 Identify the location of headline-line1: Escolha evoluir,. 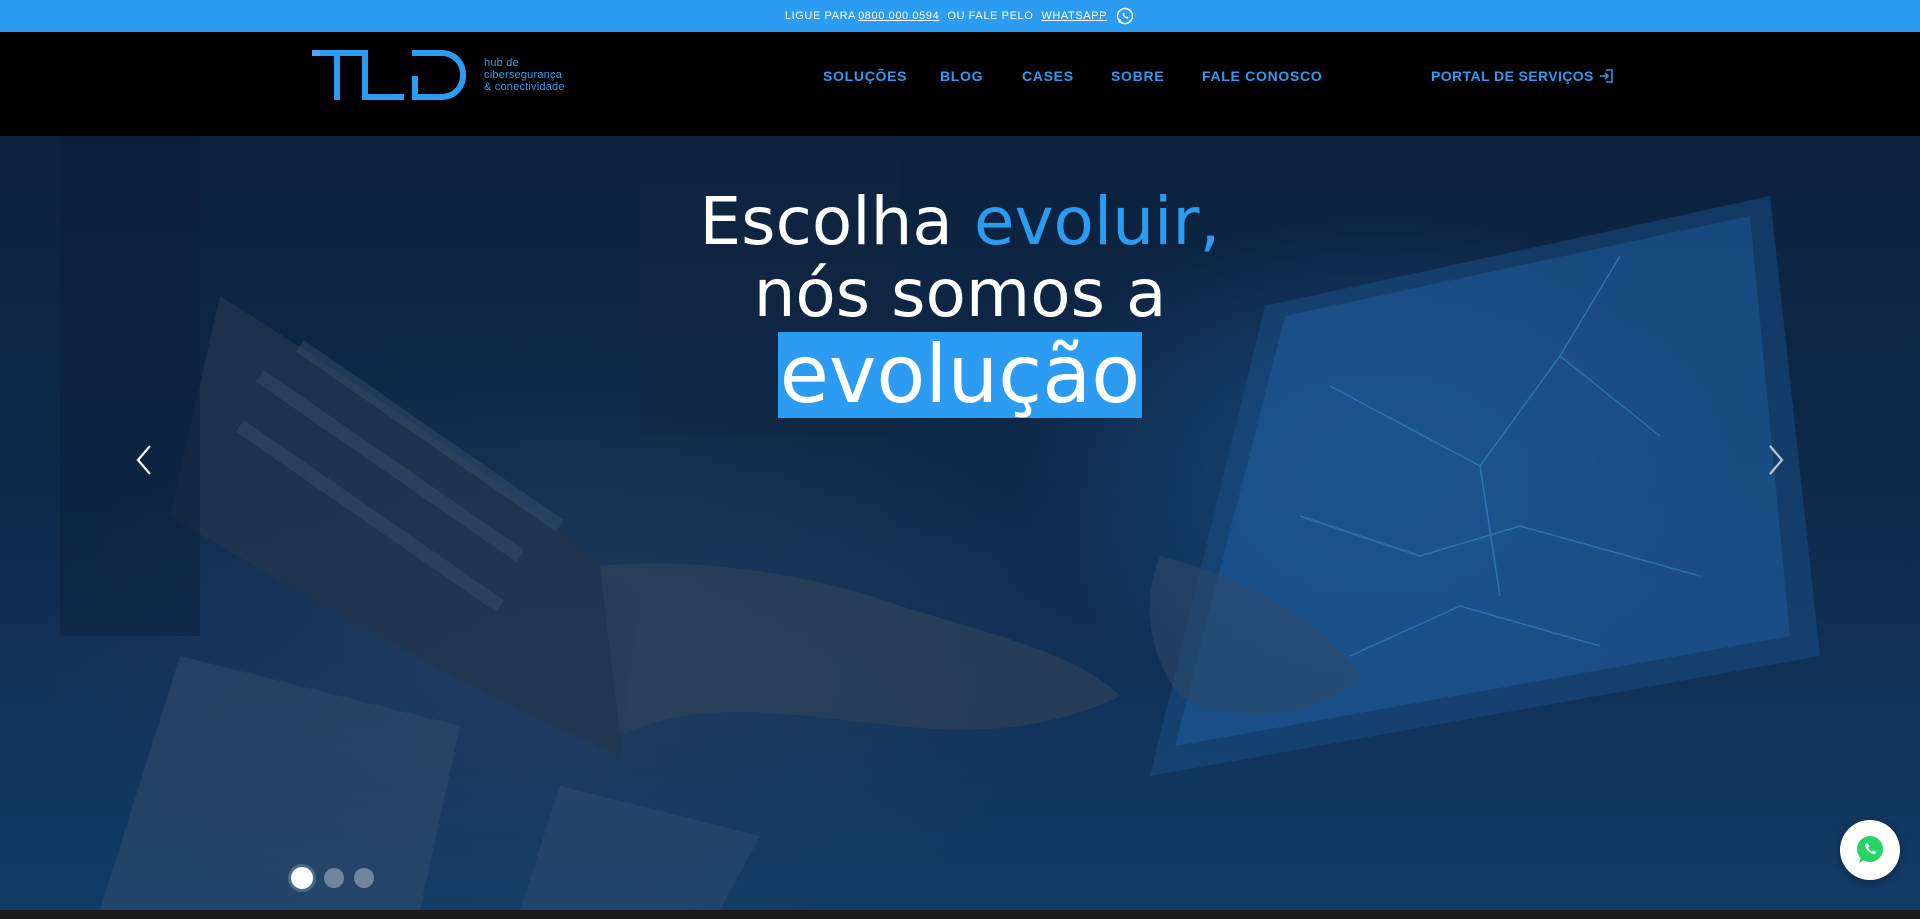
(960, 222).